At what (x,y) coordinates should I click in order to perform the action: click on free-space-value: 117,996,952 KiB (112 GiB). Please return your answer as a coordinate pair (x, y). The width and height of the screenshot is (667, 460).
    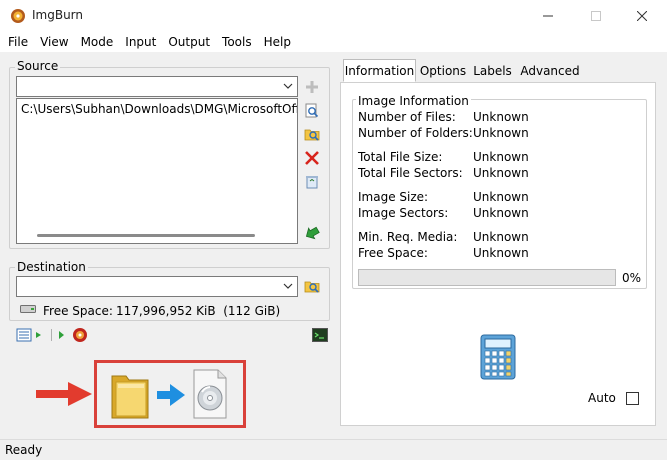
    Looking at the image, I should click on (198, 311).